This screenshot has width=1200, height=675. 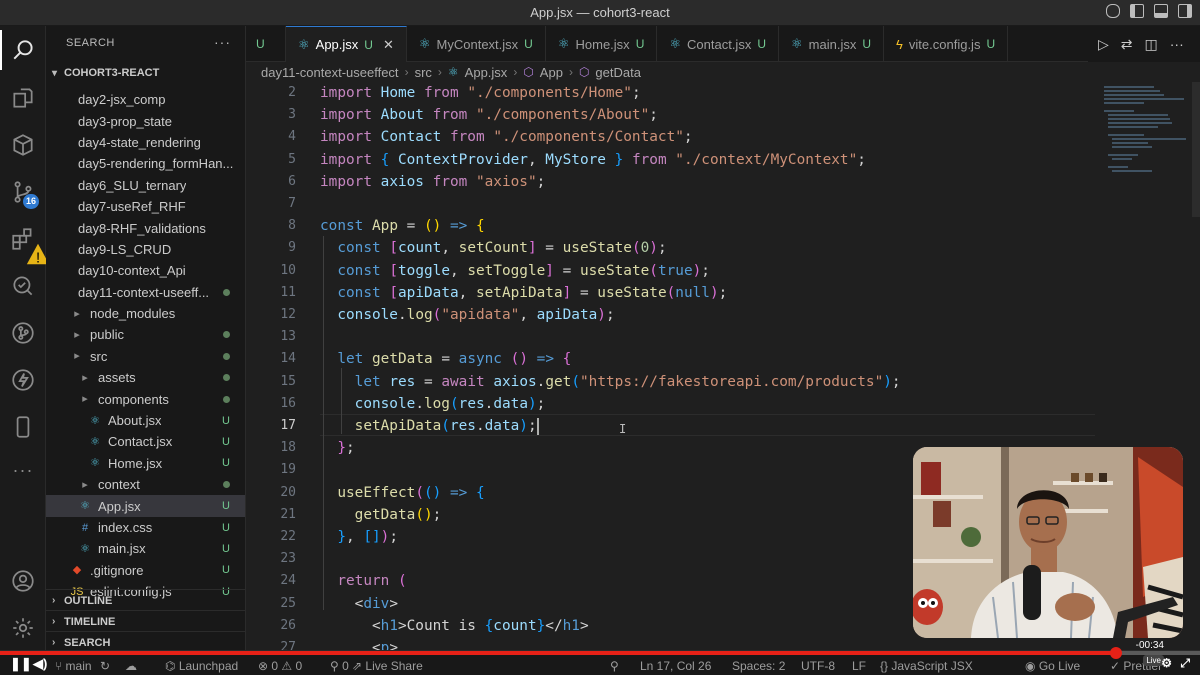 I want to click on sidebar-item: ⚛ main.jsx U, so click(x=145, y=548).